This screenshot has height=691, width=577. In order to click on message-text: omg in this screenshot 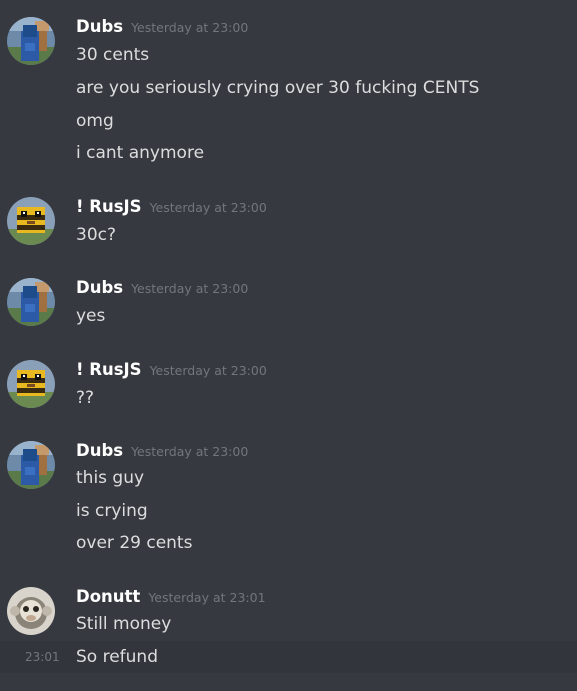, I will do `click(95, 121)`.